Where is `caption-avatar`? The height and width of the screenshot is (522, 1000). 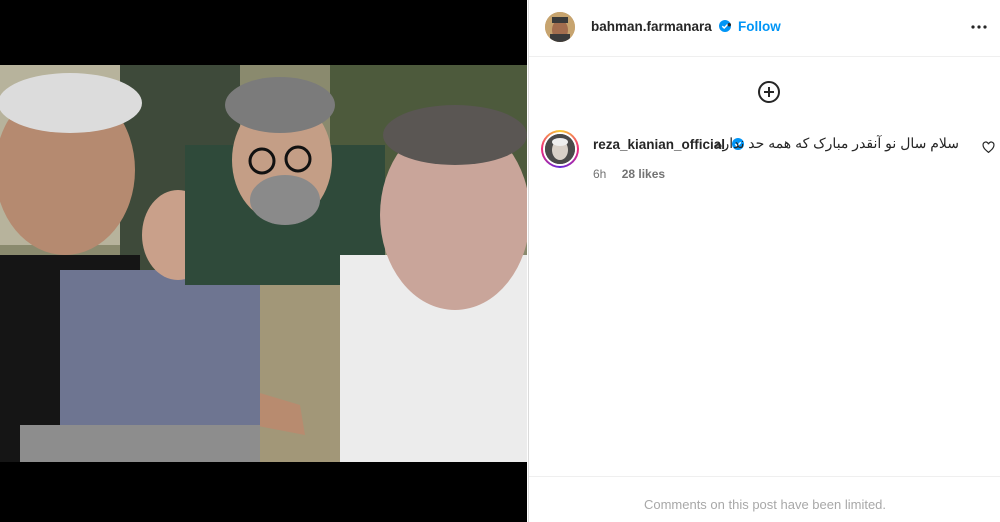
caption-avatar is located at coordinates (560, 149).